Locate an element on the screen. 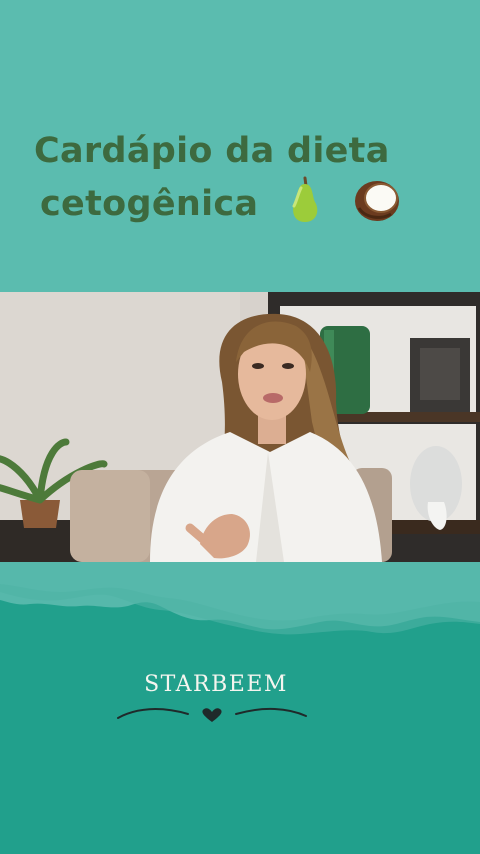  title-line-1: Cardápio da dieta is located at coordinates (212, 151).